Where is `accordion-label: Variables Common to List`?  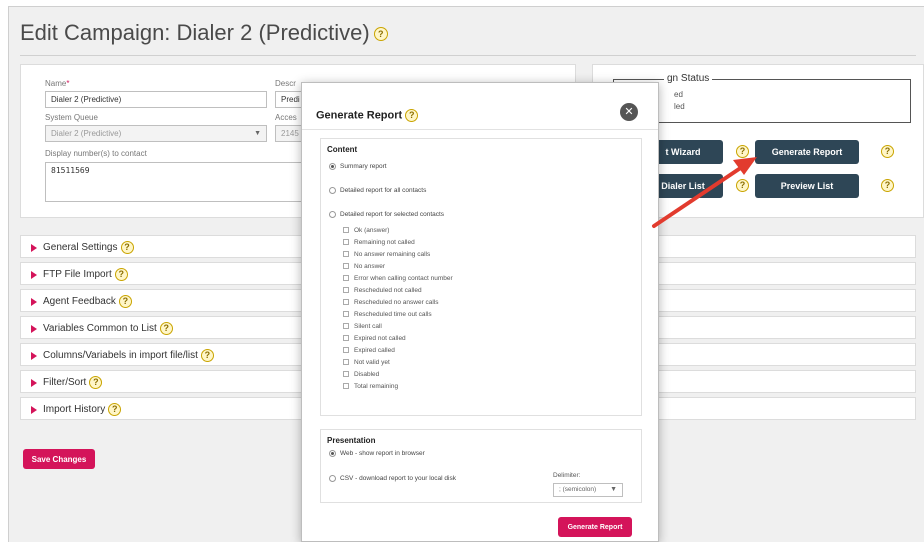
accordion-label: Variables Common to List is located at coordinates (100, 329).